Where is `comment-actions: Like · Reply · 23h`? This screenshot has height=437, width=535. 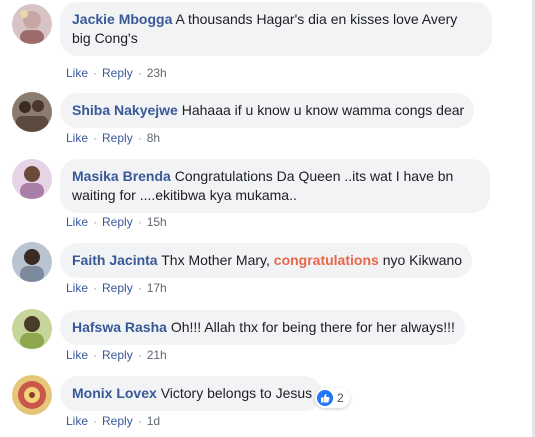
comment-actions: Like · Reply · 23h is located at coordinates (116, 73).